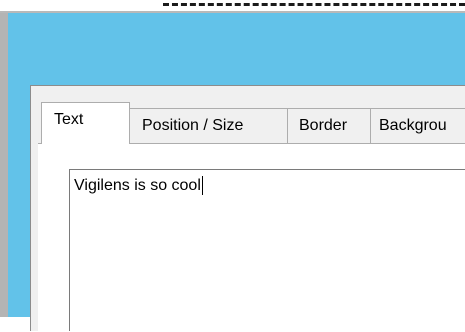  What do you see at coordinates (323, 125) in the screenshot?
I see `tab-label: Border` at bounding box center [323, 125].